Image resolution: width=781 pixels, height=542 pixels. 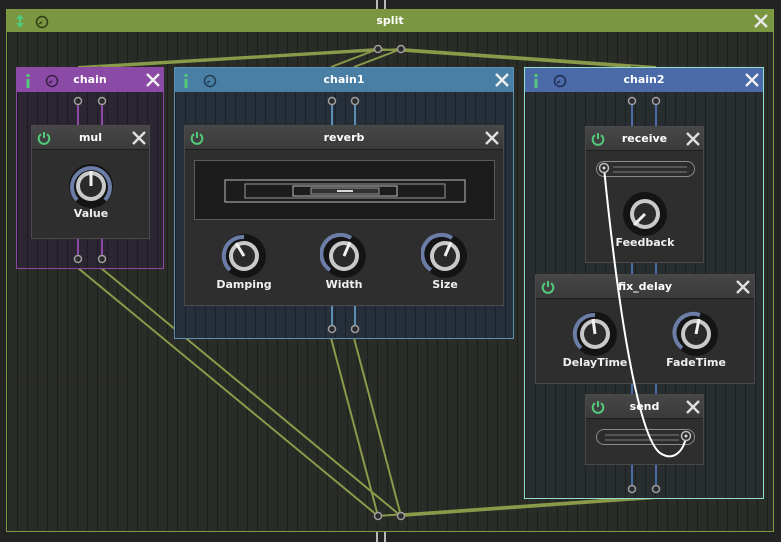 I want to click on value-knob, so click(x=91, y=186).